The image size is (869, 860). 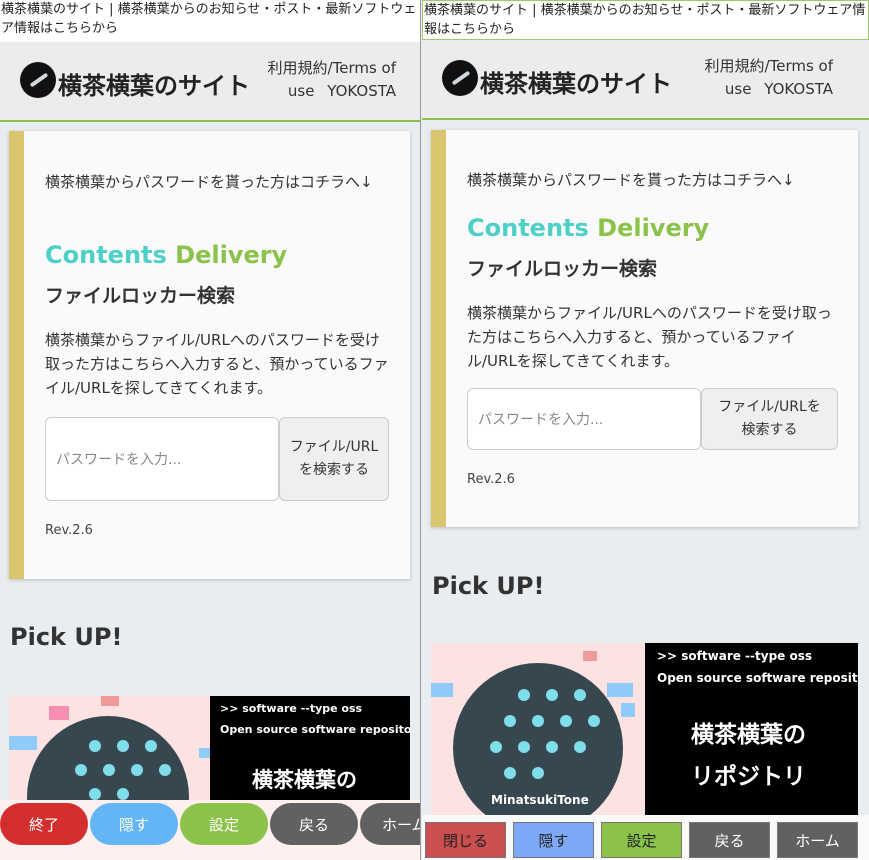 I want to click on right-bottom-toolbar: 閉じる 隠す 設定 戻る ホーム, so click(x=645, y=837).